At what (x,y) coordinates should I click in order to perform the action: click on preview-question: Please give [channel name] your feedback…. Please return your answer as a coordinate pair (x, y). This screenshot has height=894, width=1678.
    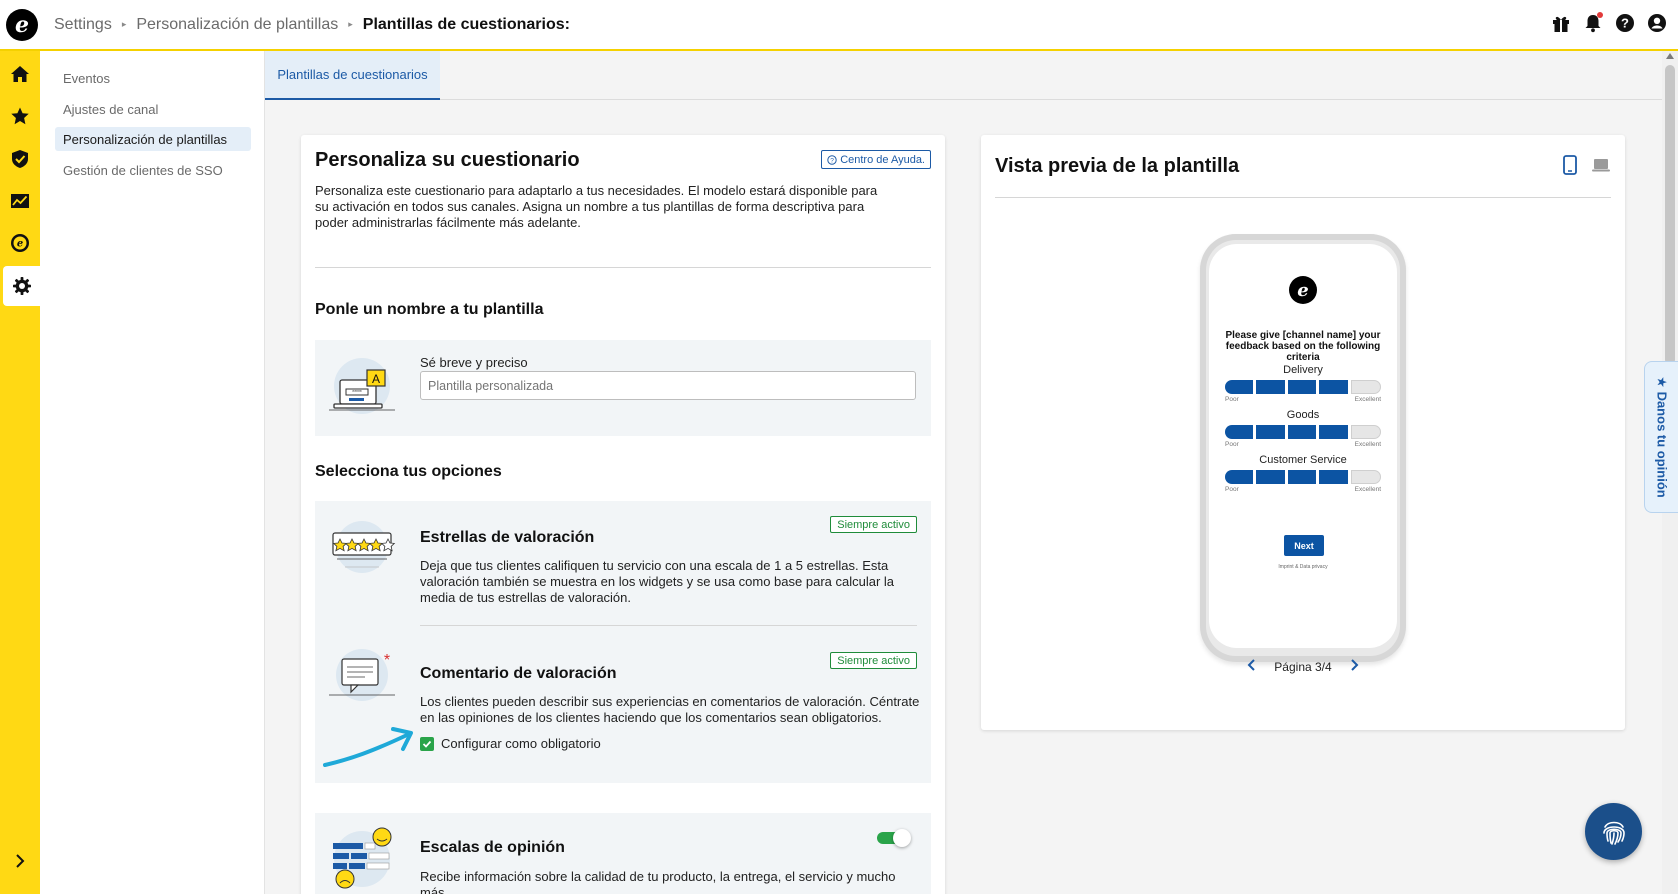
    Looking at the image, I should click on (1303, 346).